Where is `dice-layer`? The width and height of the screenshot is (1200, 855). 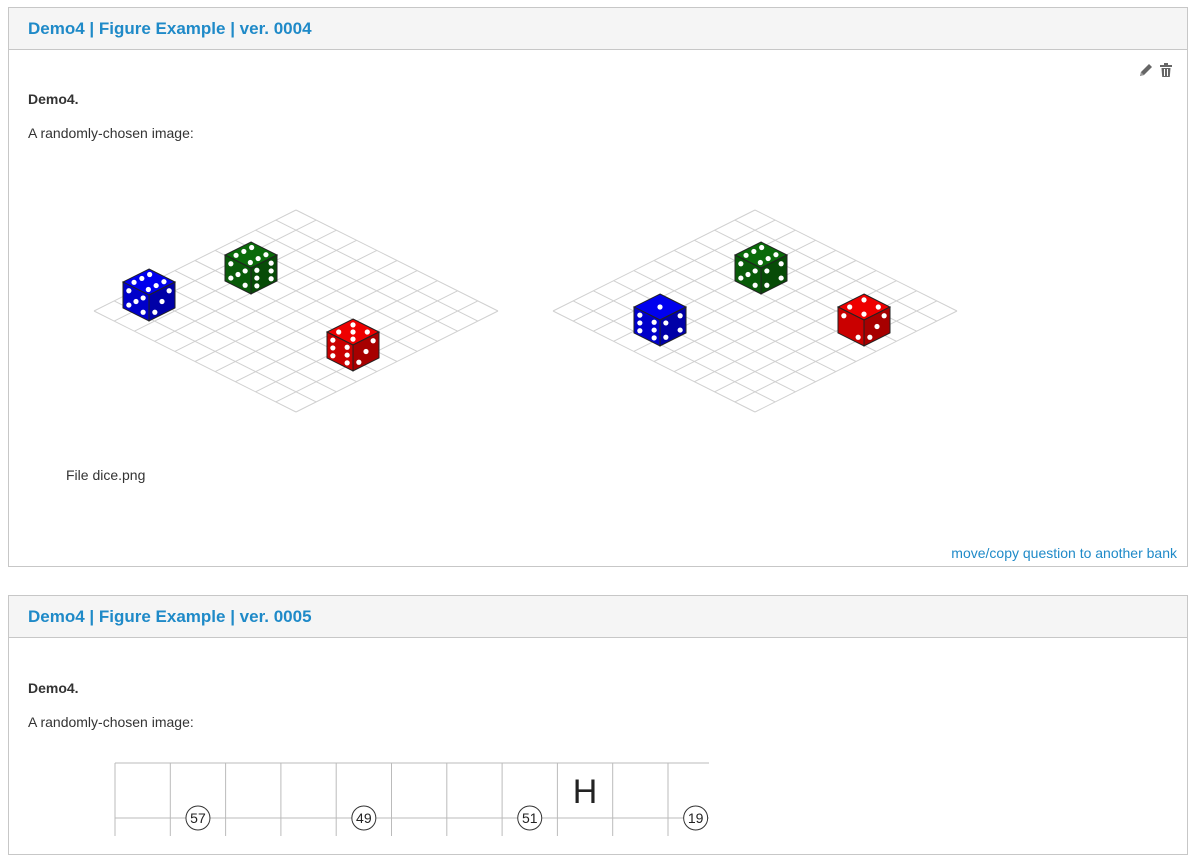
dice-layer is located at coordinates (506, 306).